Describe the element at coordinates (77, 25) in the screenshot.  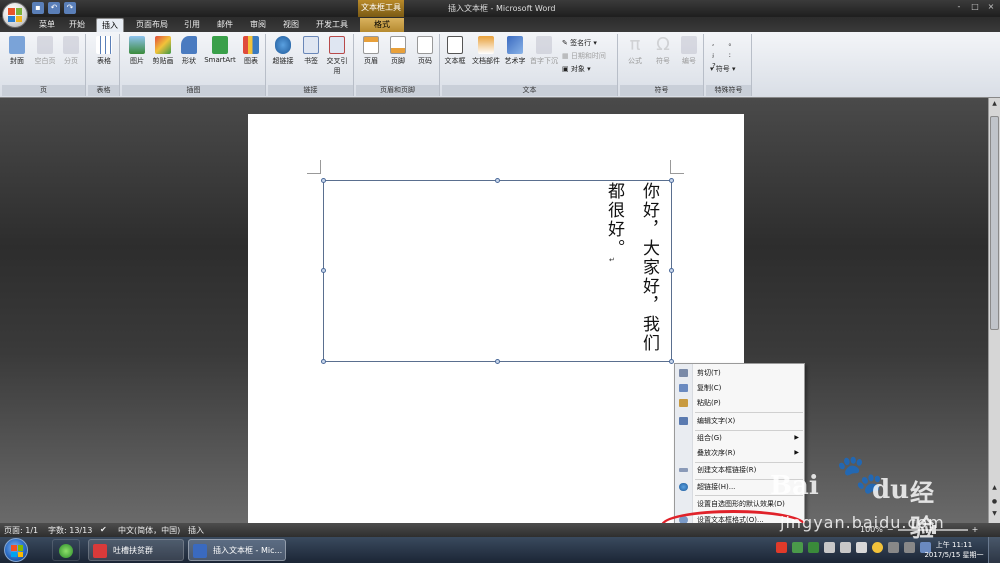
I see `tab-home: 开始` at that location.